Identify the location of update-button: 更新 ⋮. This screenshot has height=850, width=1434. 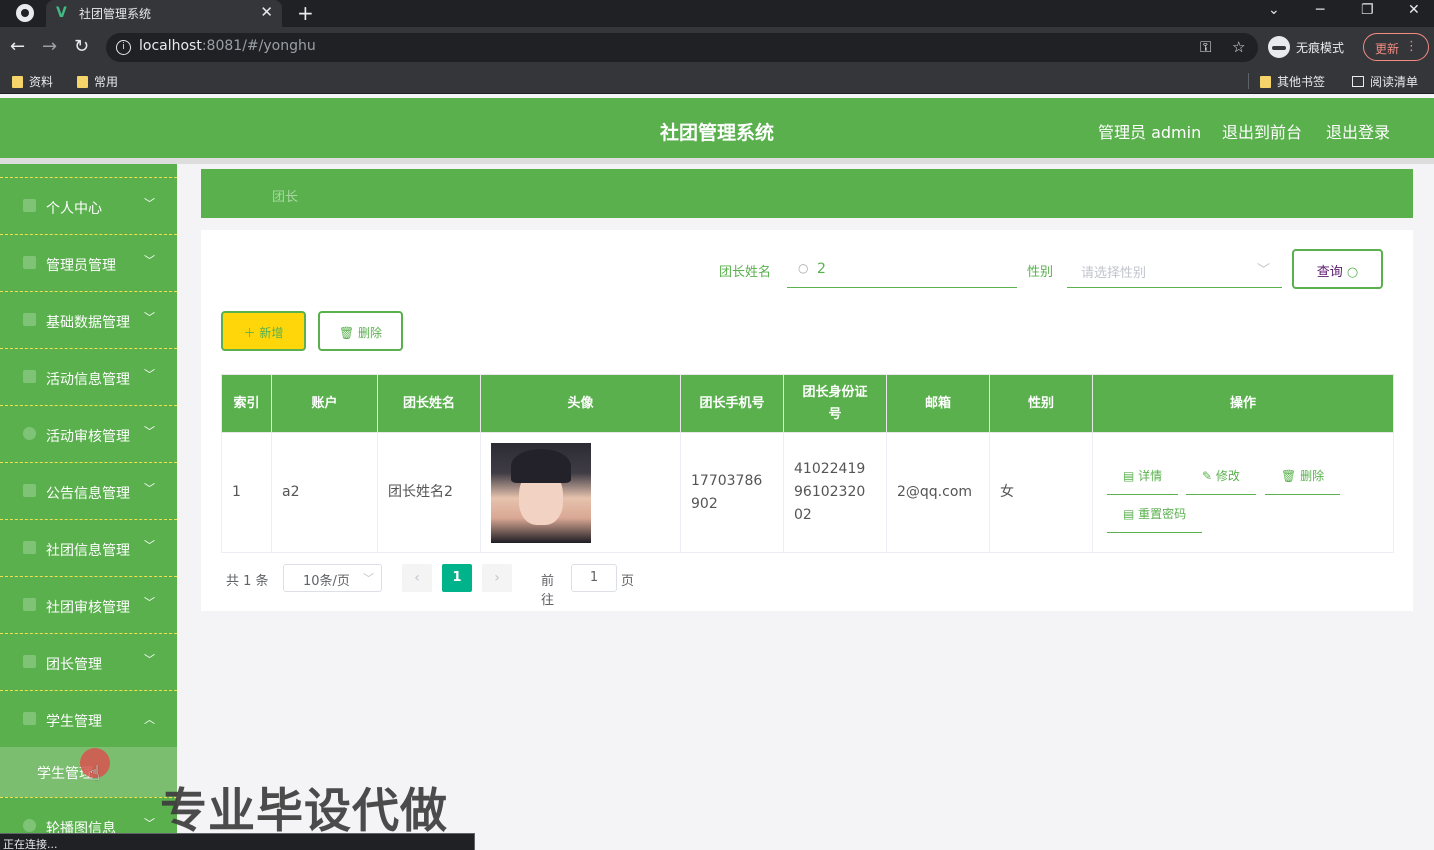
(1396, 47).